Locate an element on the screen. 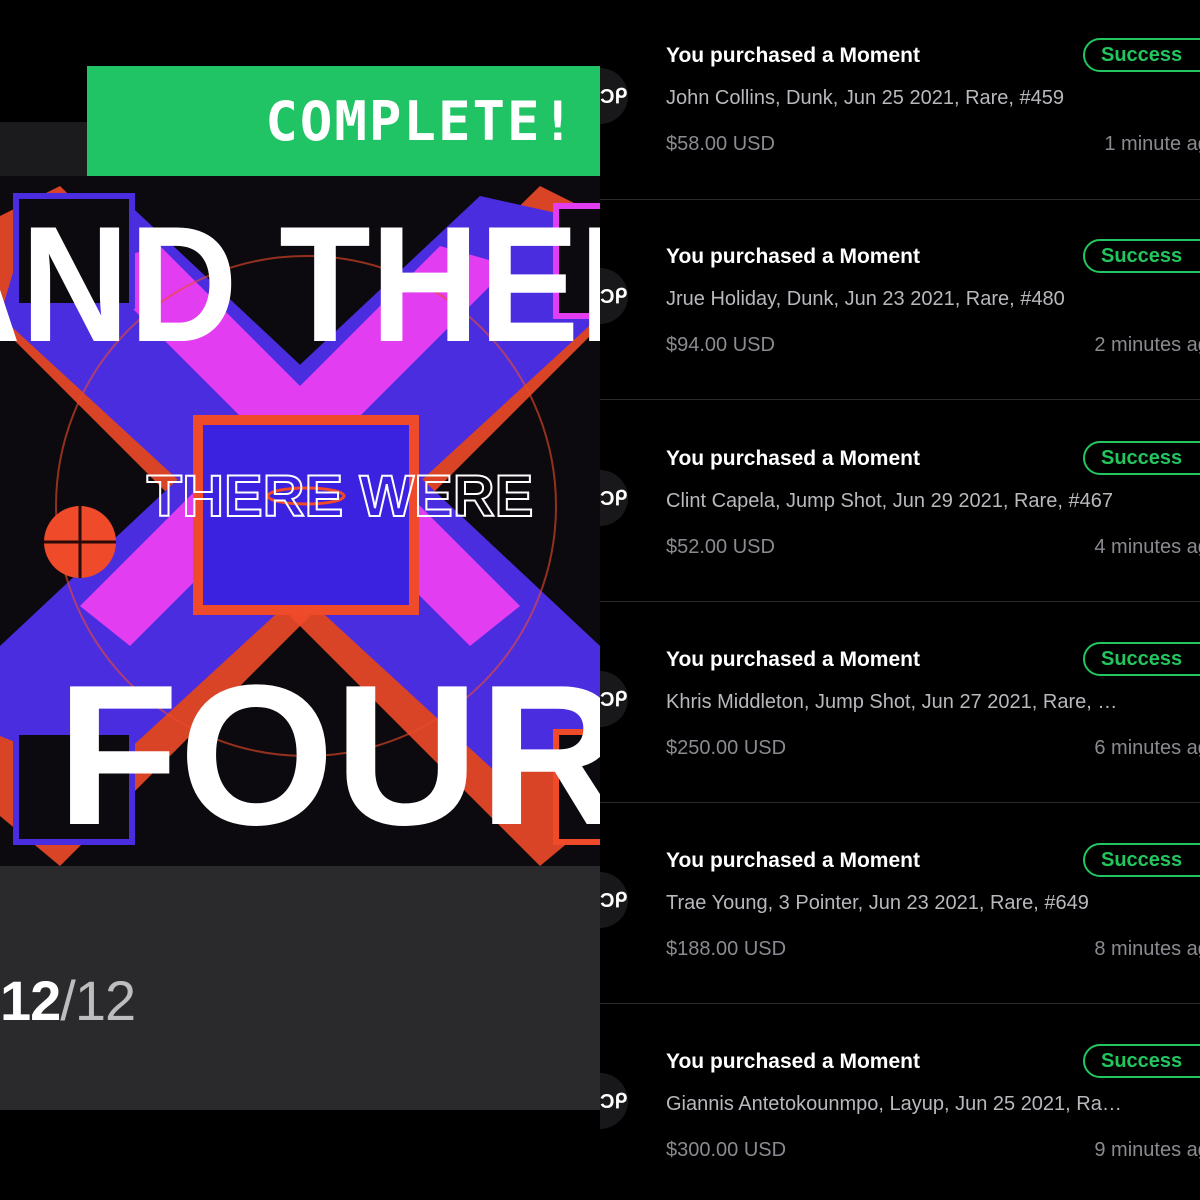 The image size is (1200, 1200). art-line1: AND THEN is located at coordinates (300, 284).